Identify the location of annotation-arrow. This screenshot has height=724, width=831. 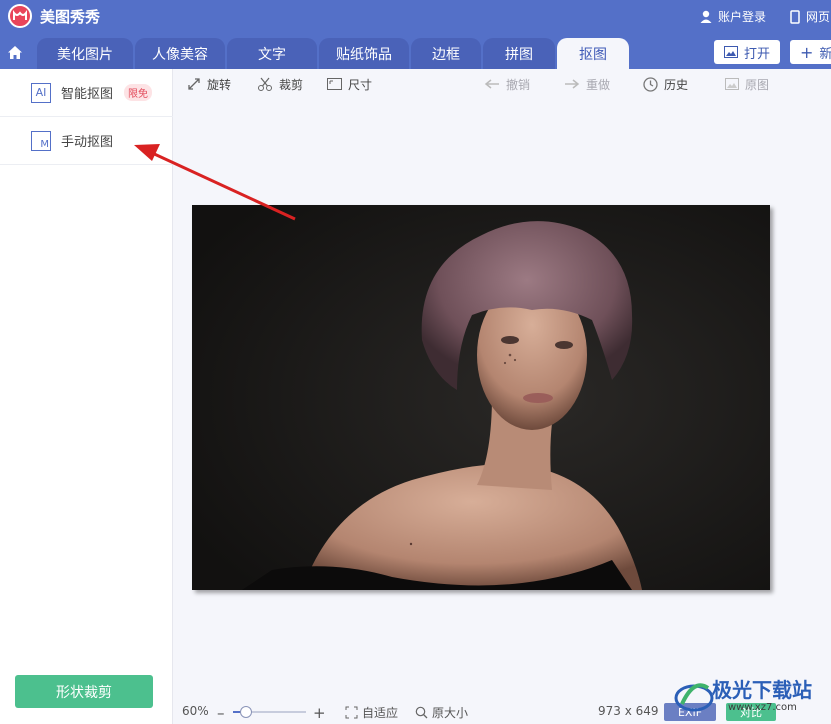
(215, 182).